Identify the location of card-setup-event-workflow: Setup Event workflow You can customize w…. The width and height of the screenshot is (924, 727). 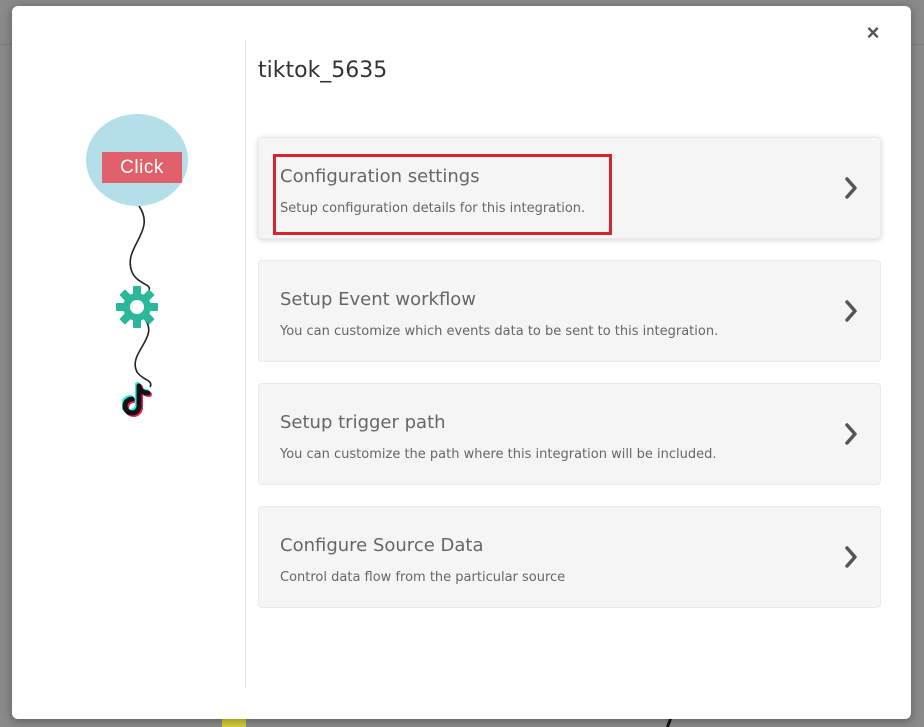
(569, 311).